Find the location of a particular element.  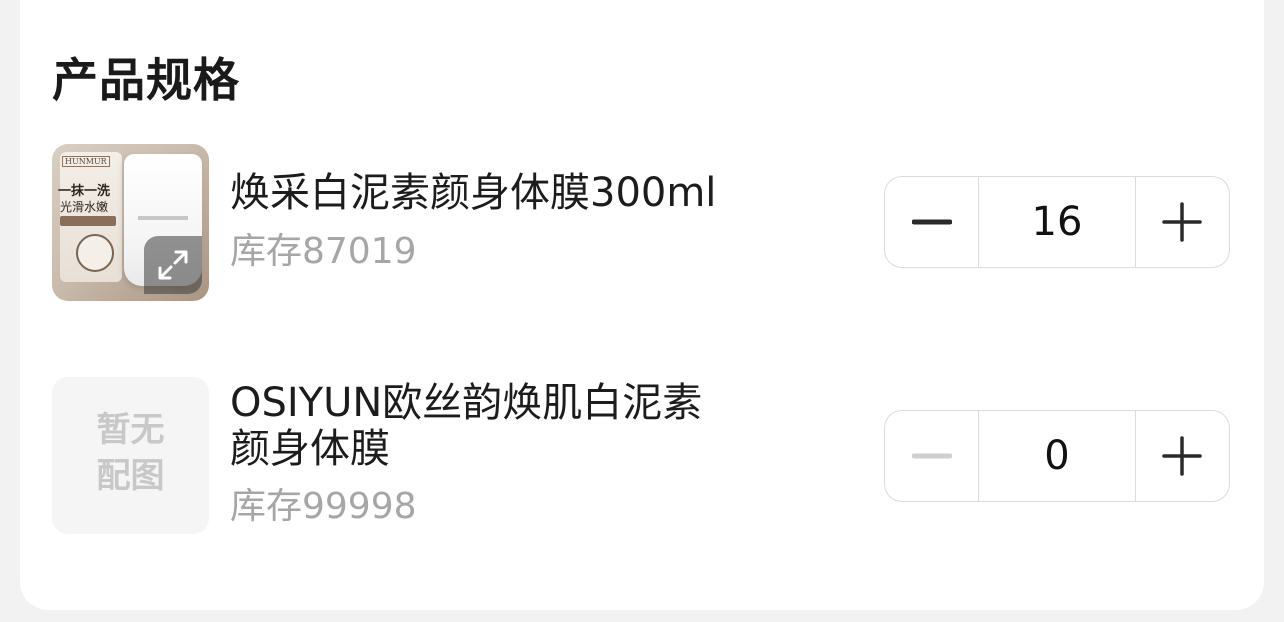

product-name: OSIYUN欧丝韵焕肌白泥素 颜身体膜 is located at coordinates (466, 426).